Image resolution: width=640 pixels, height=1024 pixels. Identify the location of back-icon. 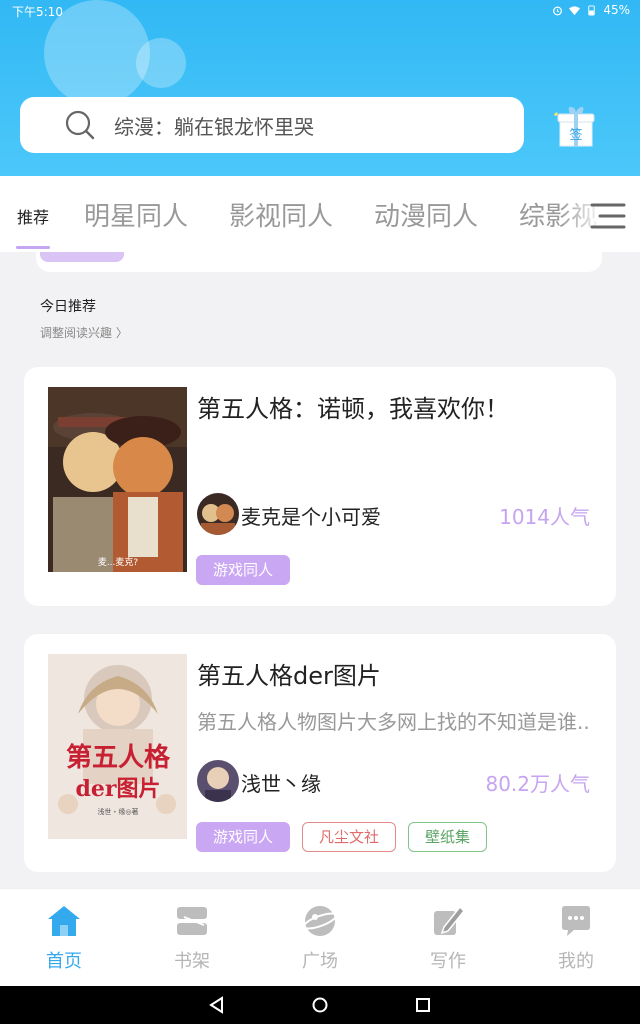
(217, 1005).